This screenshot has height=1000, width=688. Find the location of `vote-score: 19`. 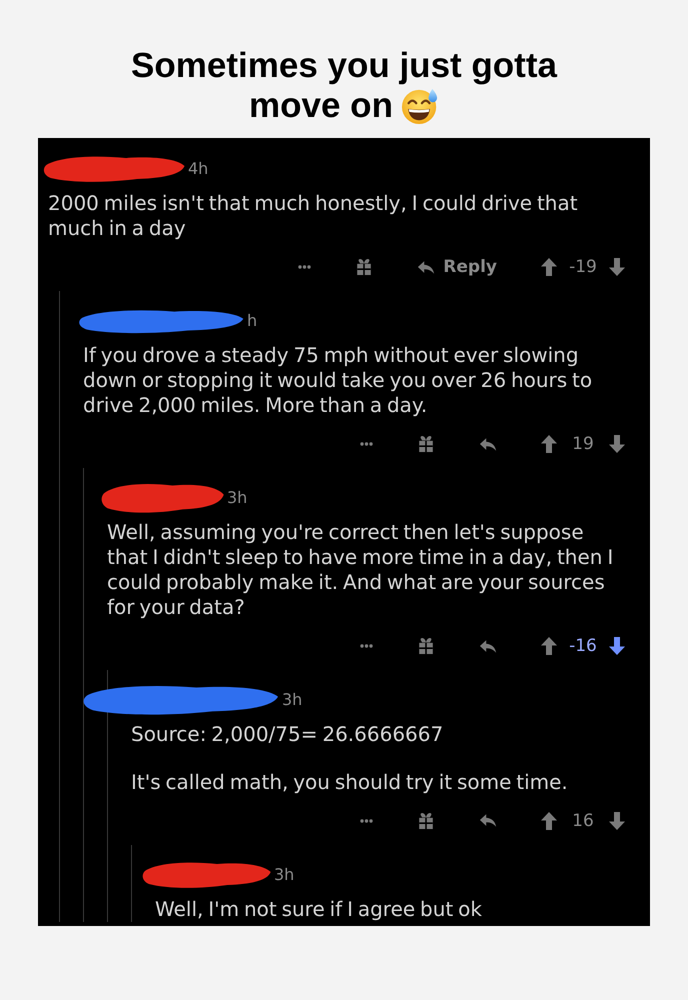

vote-score: 19 is located at coordinates (583, 444).